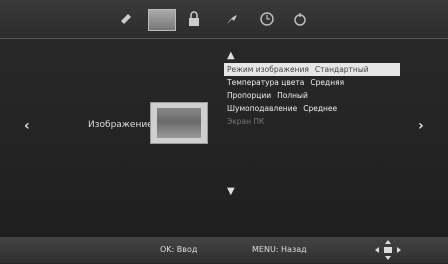  I want to click on menu-item-aspect-ratio: Пропорции Полный, so click(312, 95).